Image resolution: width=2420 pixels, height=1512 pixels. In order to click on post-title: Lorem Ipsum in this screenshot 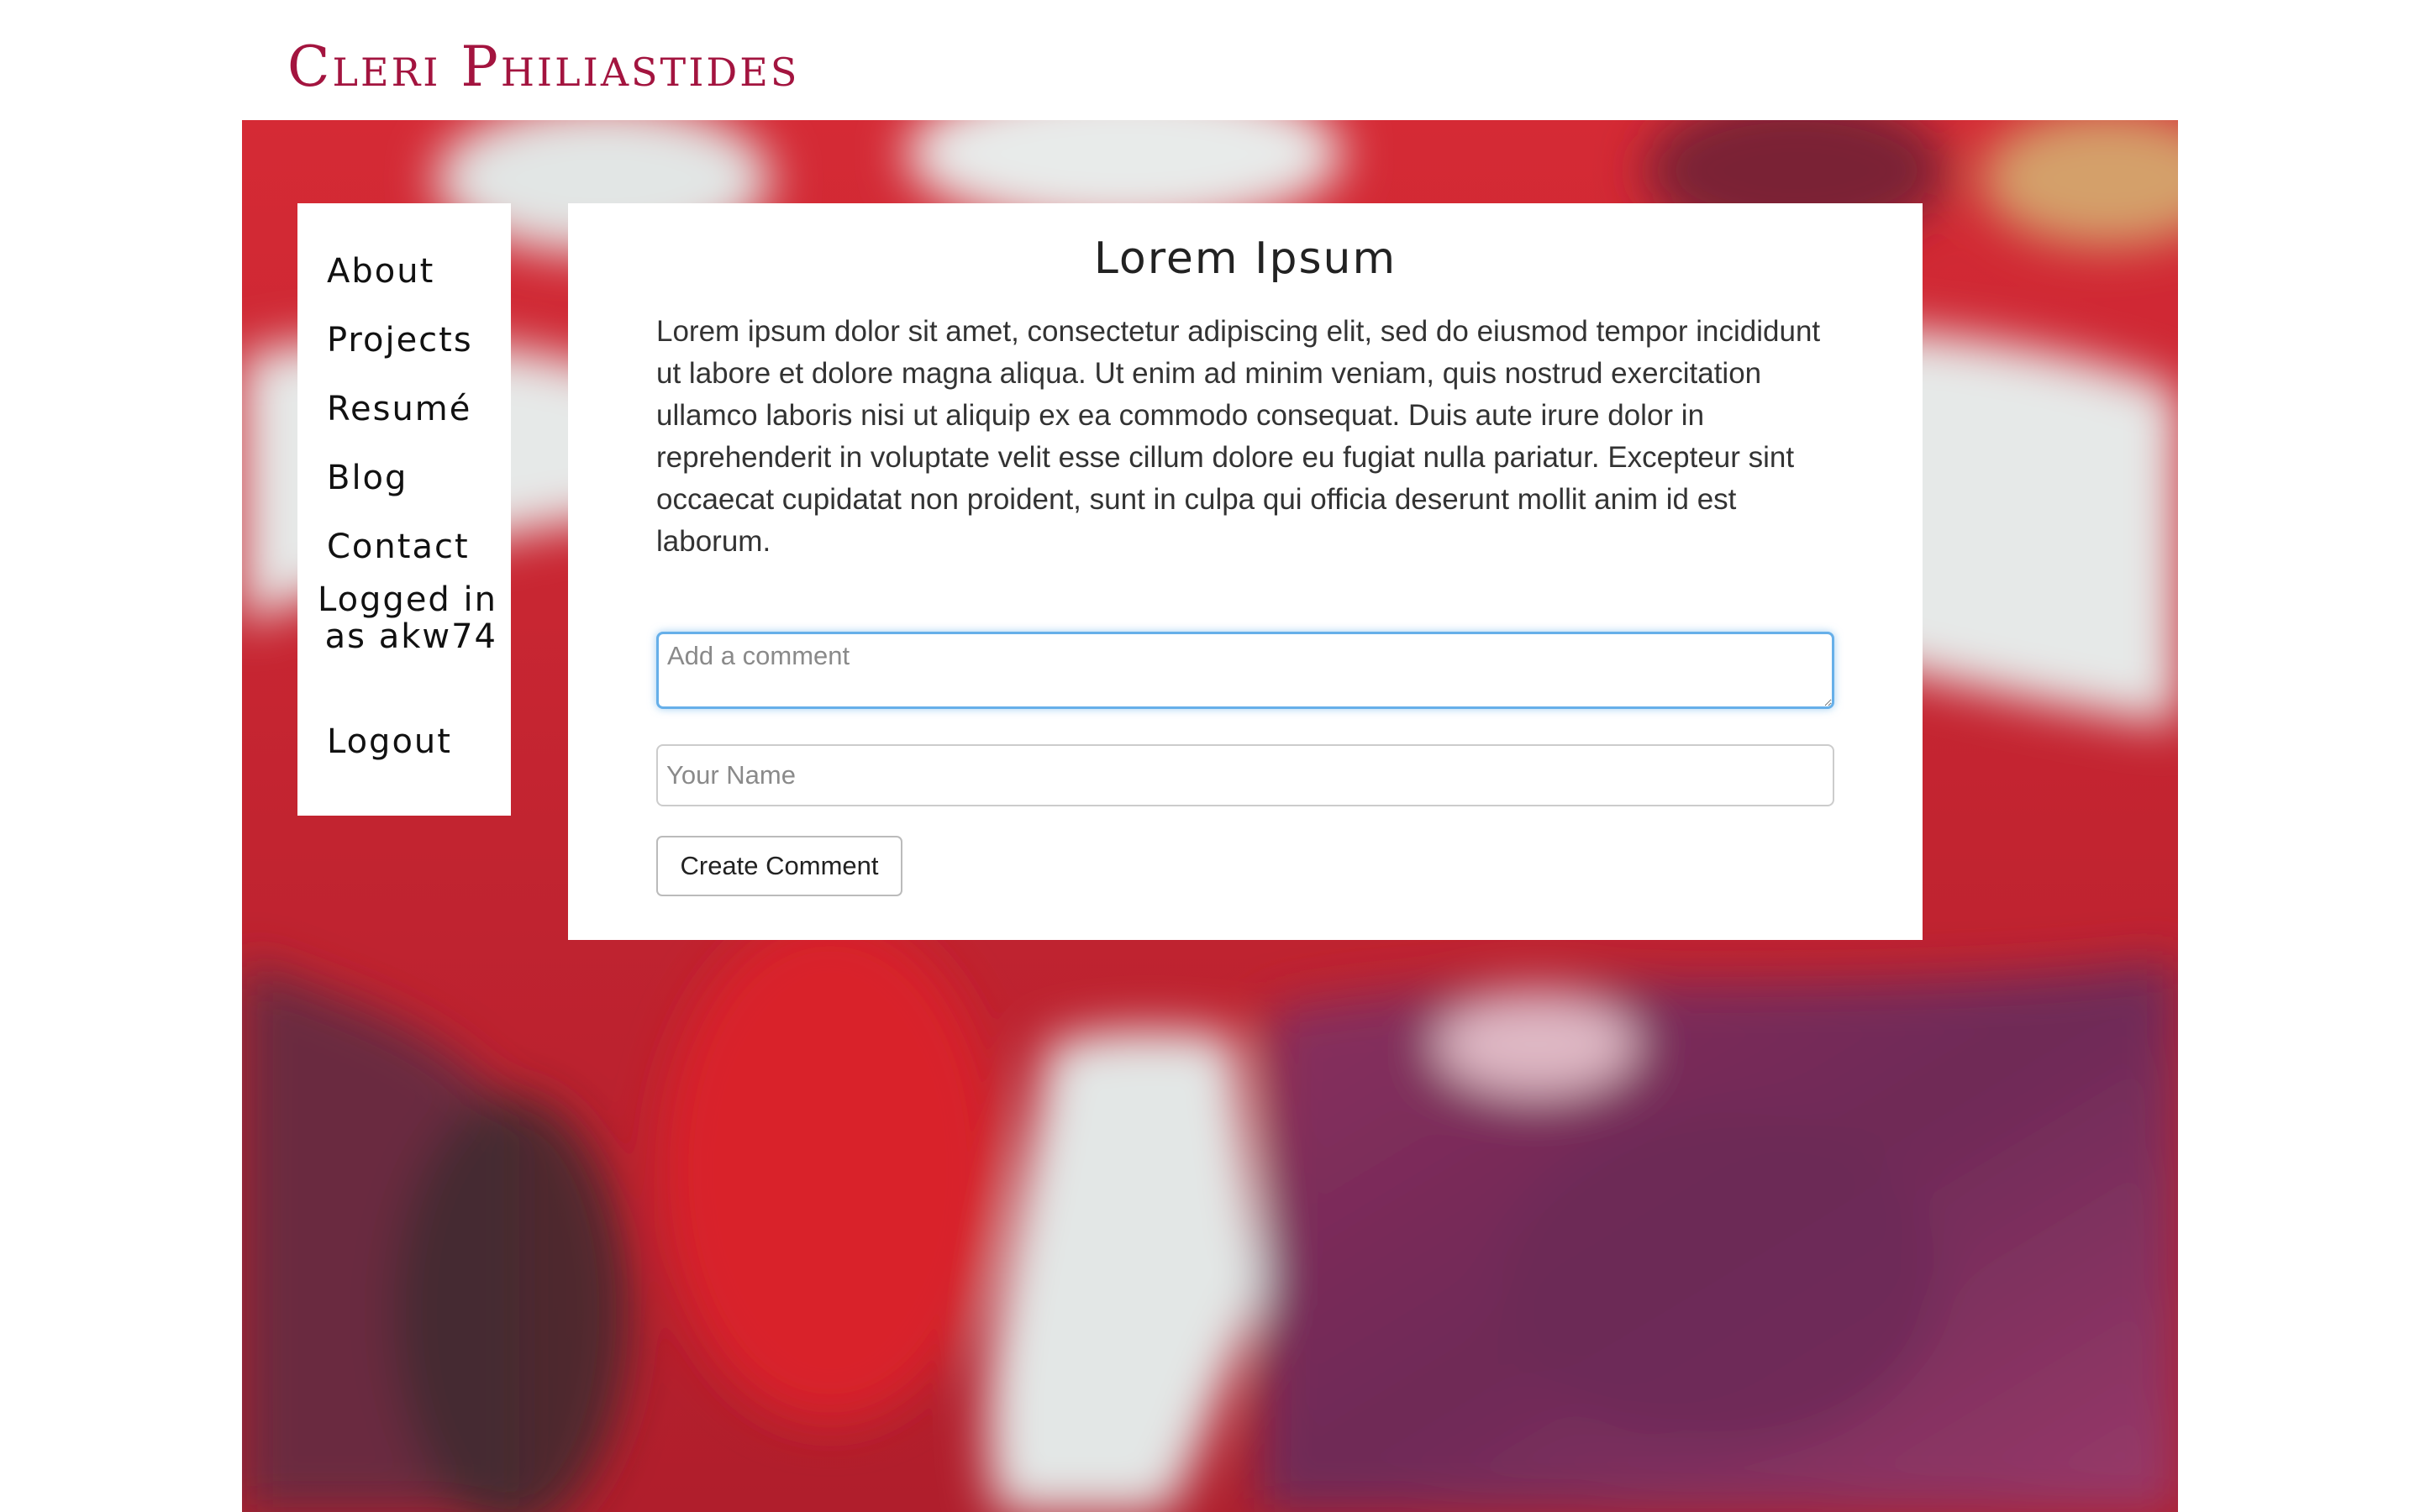, I will do `click(1245, 259)`.